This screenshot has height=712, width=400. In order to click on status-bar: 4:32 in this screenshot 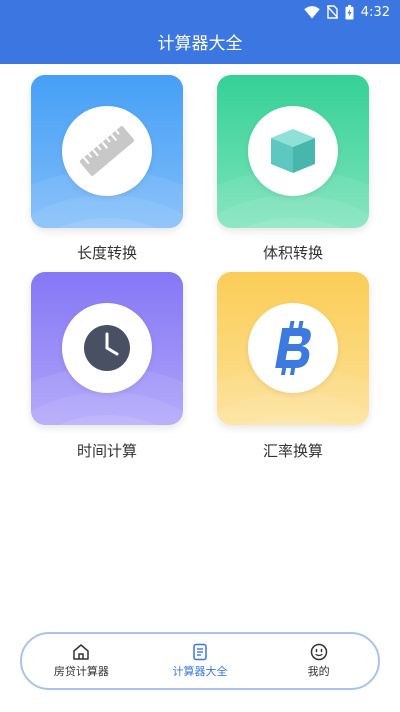, I will do `click(200, 12)`.